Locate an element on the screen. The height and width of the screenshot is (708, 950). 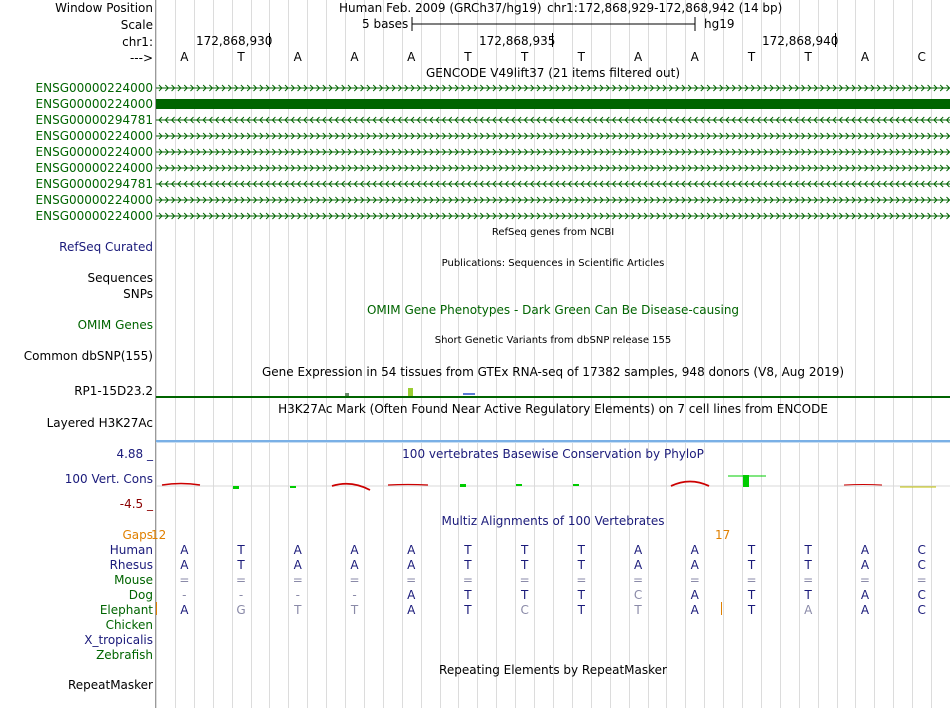
gaps-count-left: 12 is located at coordinates (159, 535).